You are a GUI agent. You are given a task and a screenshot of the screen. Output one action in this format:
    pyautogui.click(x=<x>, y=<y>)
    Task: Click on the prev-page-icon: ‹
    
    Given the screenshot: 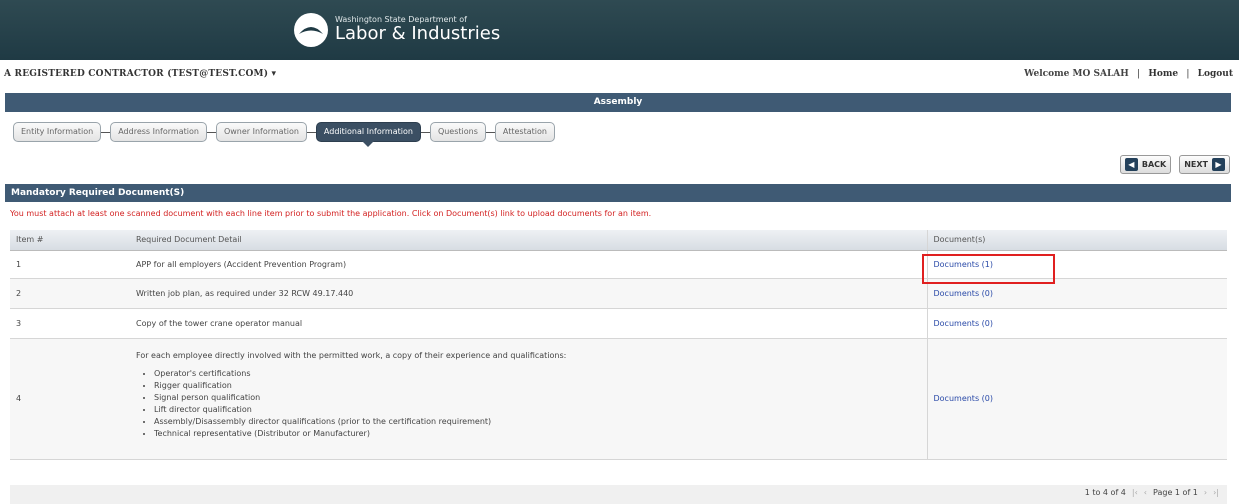 What is the action you would take?
    pyautogui.click(x=1145, y=492)
    